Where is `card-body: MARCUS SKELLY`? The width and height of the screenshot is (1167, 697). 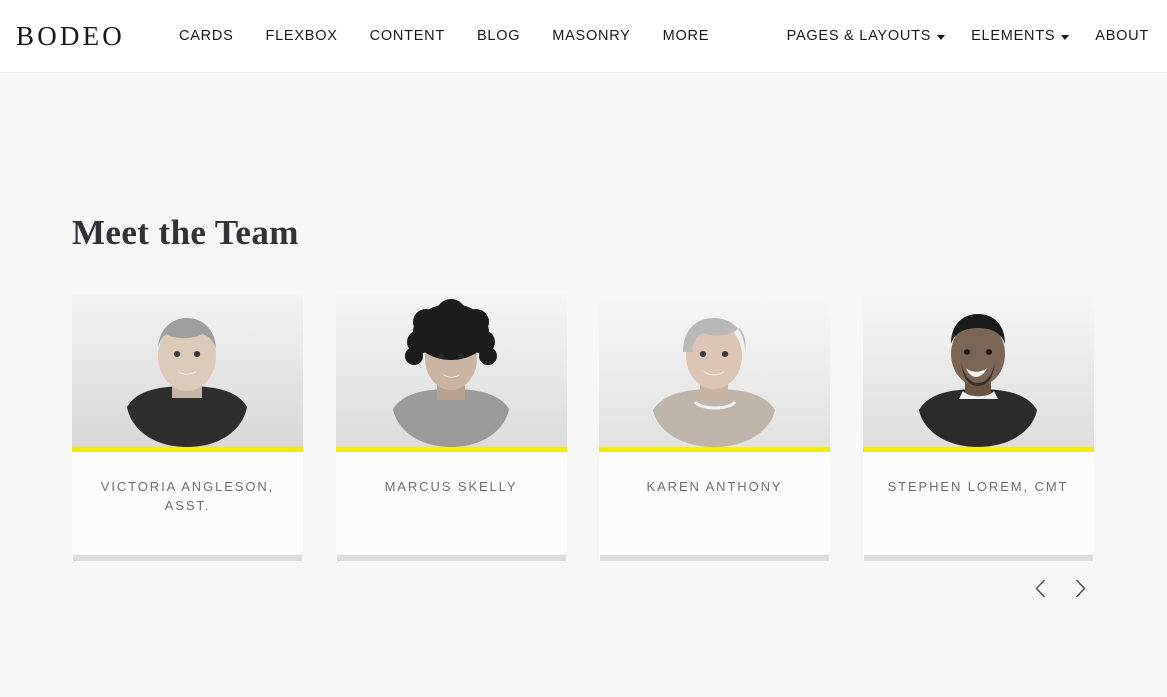 card-body: MARCUS SKELLY is located at coordinates (451, 503).